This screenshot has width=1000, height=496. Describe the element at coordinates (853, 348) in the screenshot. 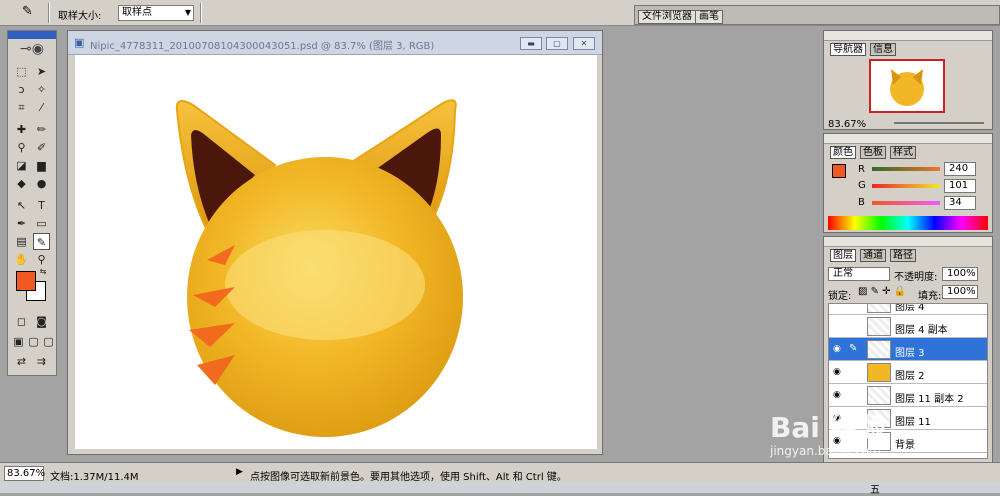

I see `brush-link-icon: ✎` at that location.